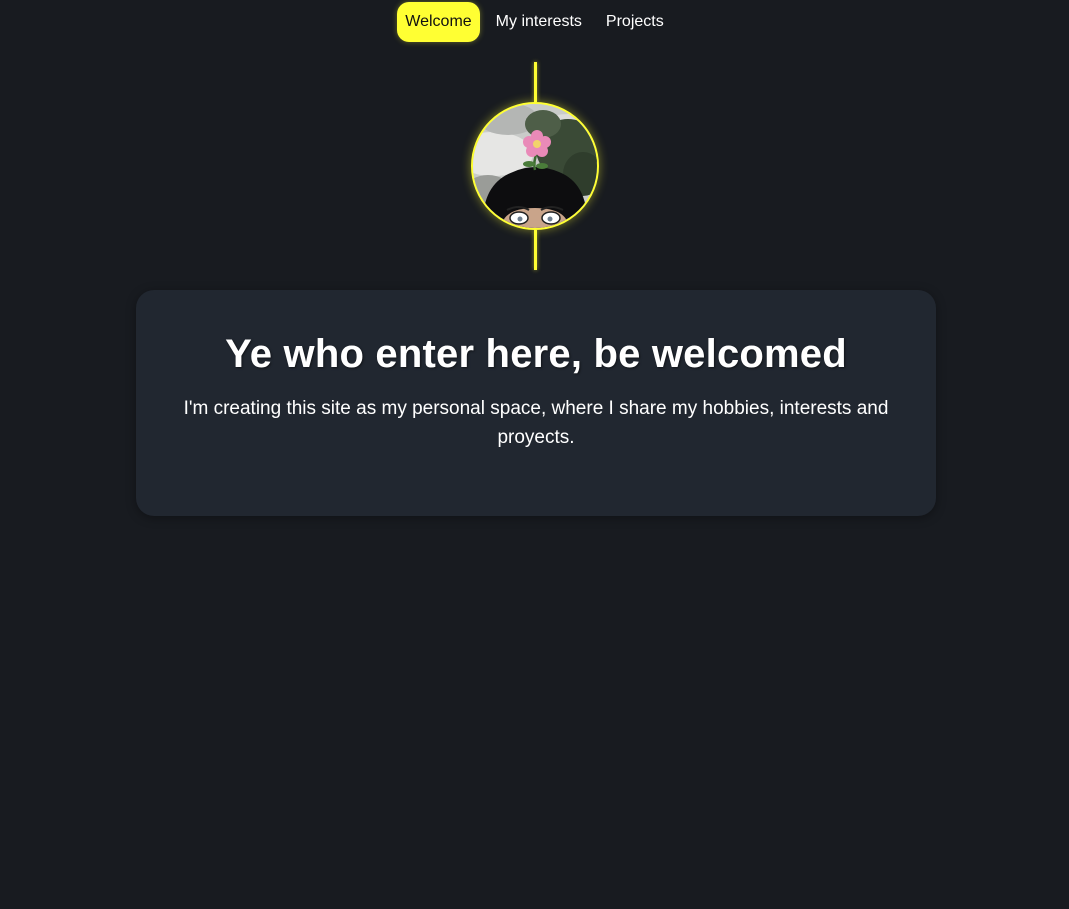  I want to click on avatar-line-top, so click(535, 82).